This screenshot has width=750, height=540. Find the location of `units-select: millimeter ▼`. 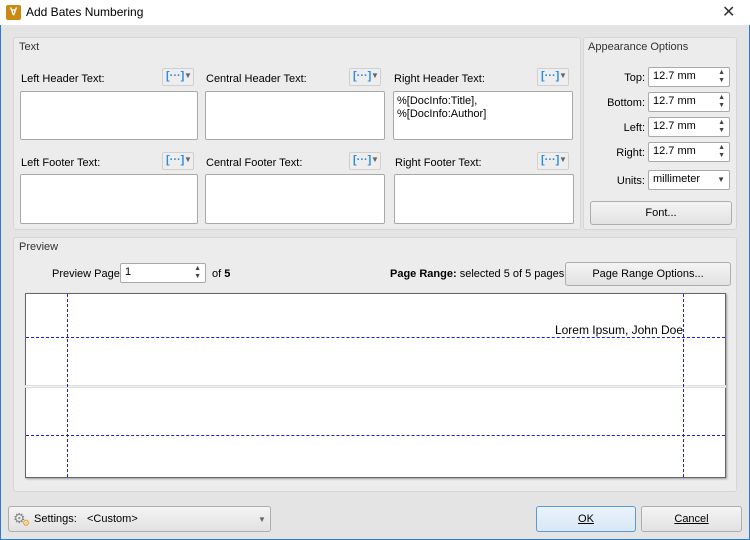

units-select: millimeter ▼ is located at coordinates (689, 180).